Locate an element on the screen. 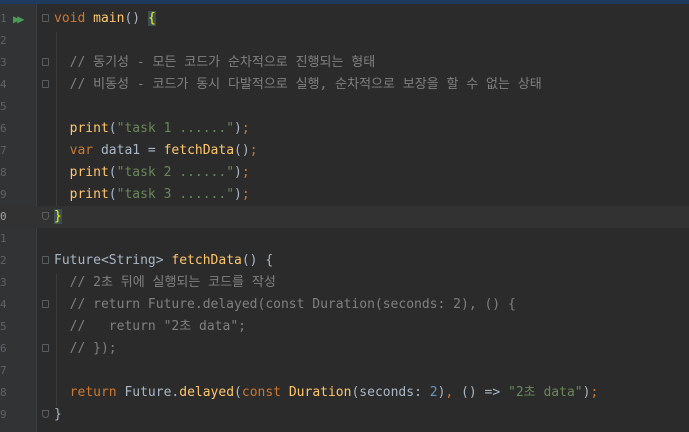 This screenshot has width=689, height=432. code-text: var data1 = fetchData(); is located at coordinates (156, 151).